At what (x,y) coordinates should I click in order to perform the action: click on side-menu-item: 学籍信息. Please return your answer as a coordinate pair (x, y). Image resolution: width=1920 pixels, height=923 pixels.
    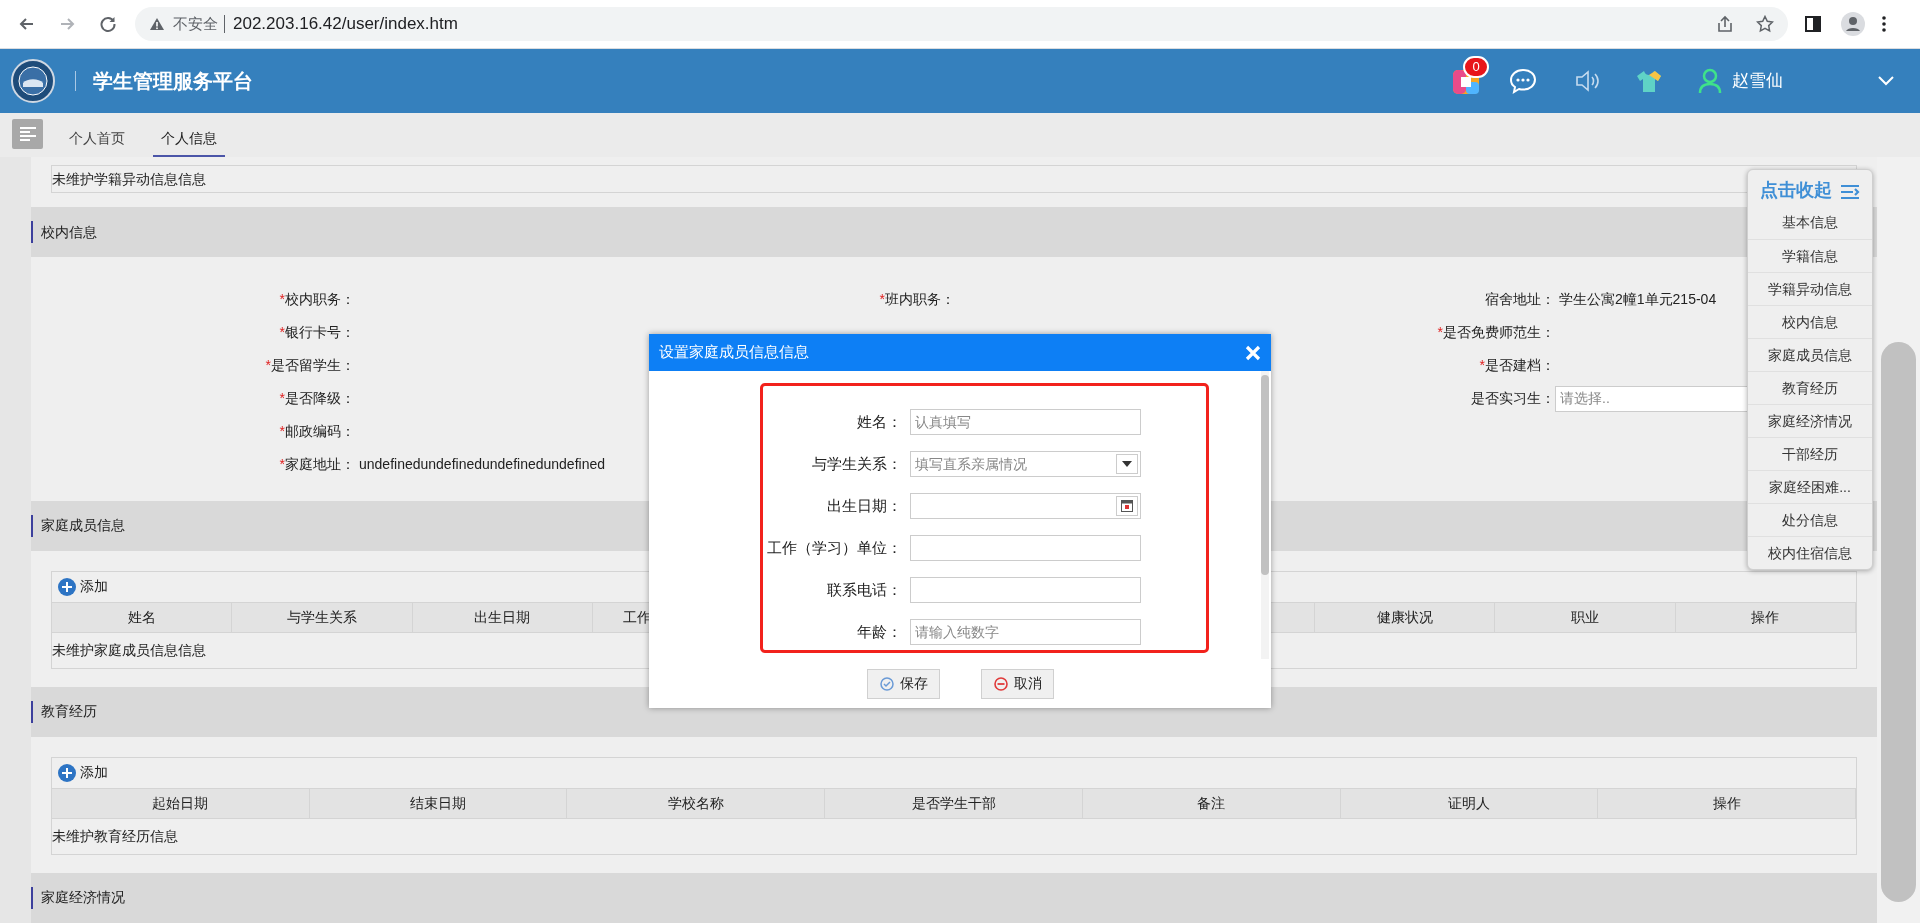
    Looking at the image, I should click on (1810, 255).